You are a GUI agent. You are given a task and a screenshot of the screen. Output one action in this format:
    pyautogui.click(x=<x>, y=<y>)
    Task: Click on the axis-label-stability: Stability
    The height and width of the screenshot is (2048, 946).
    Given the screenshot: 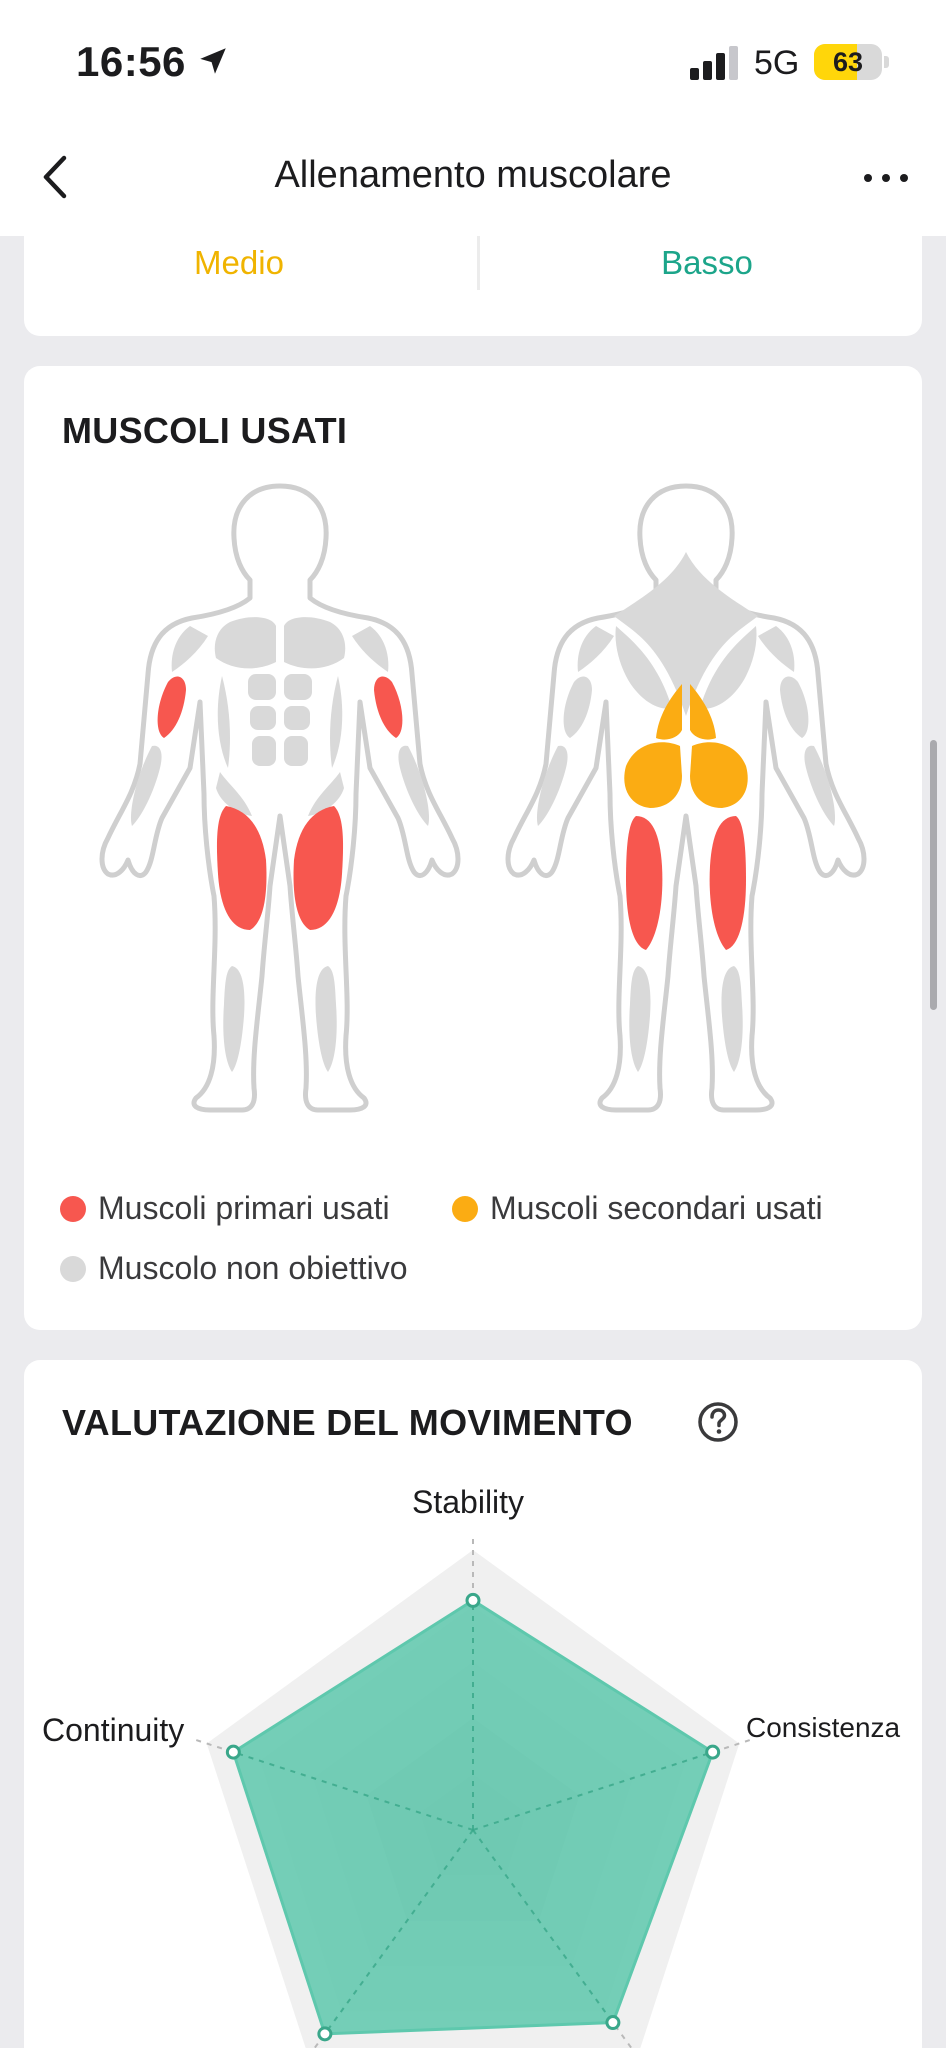 What is the action you would take?
    pyautogui.click(x=468, y=1502)
    